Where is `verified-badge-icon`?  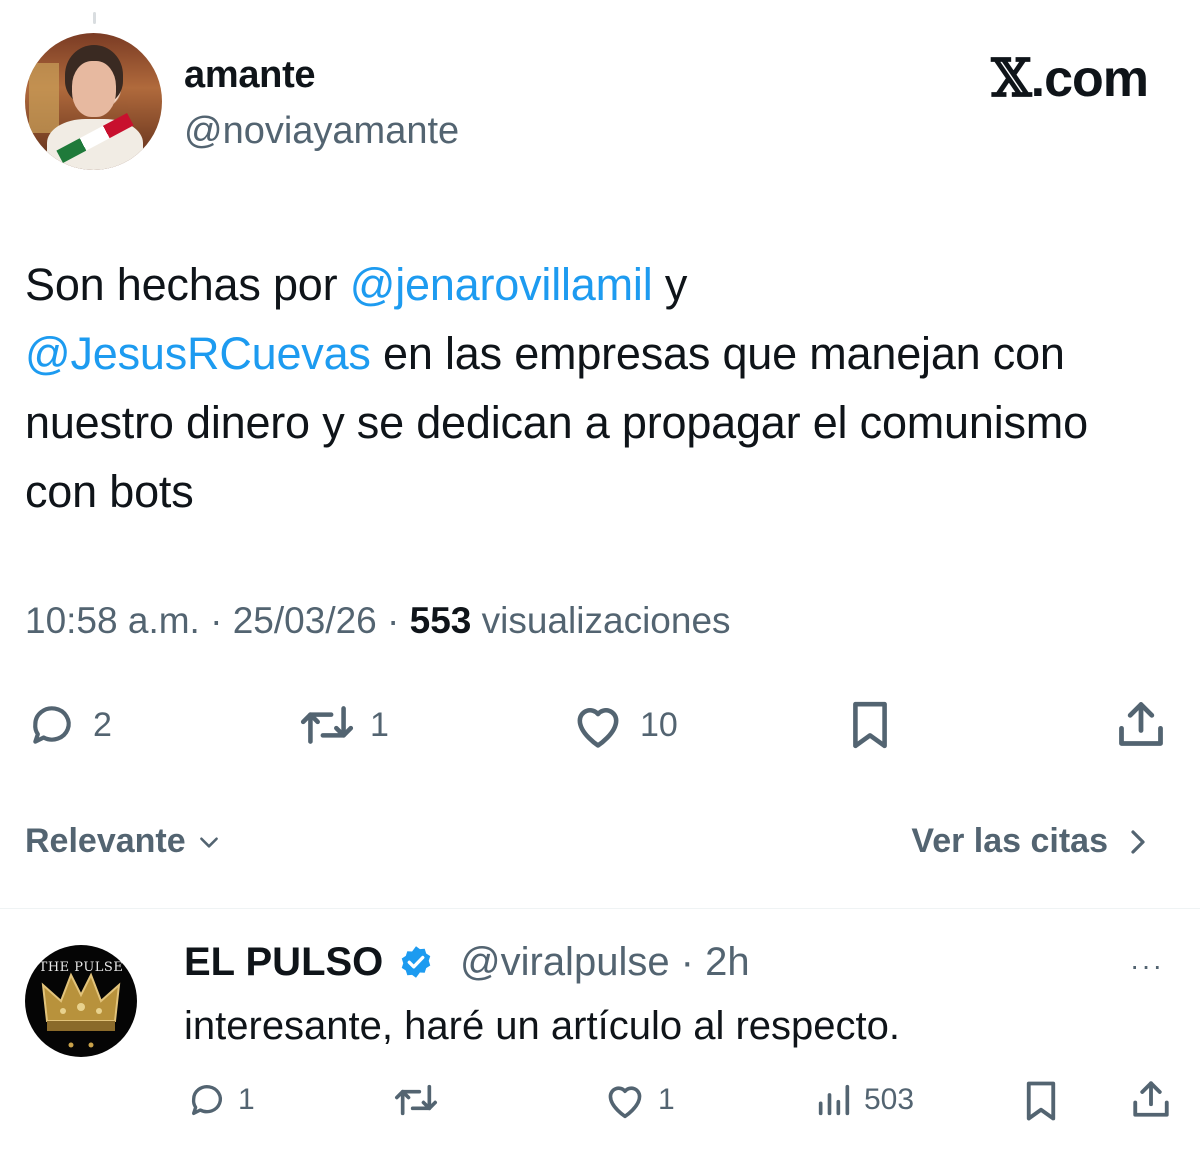 verified-badge-icon is located at coordinates (416, 962).